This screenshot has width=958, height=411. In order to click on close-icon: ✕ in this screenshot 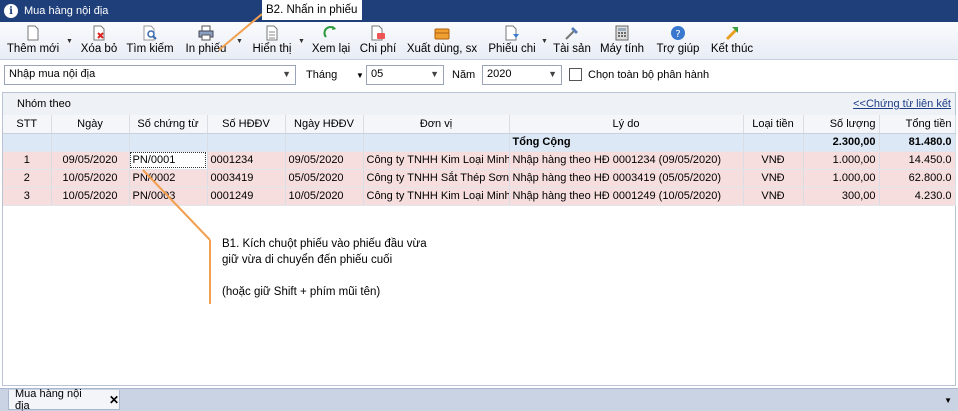, I will do `click(114, 400)`.